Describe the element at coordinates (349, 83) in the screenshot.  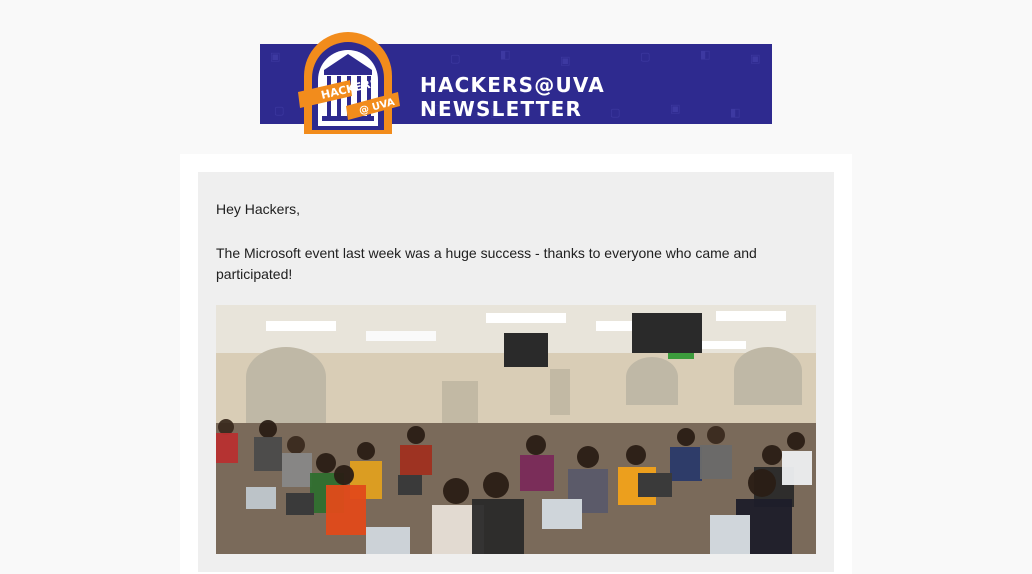
I see `hackers-uva-logo: HACKERS @ UVA` at that location.